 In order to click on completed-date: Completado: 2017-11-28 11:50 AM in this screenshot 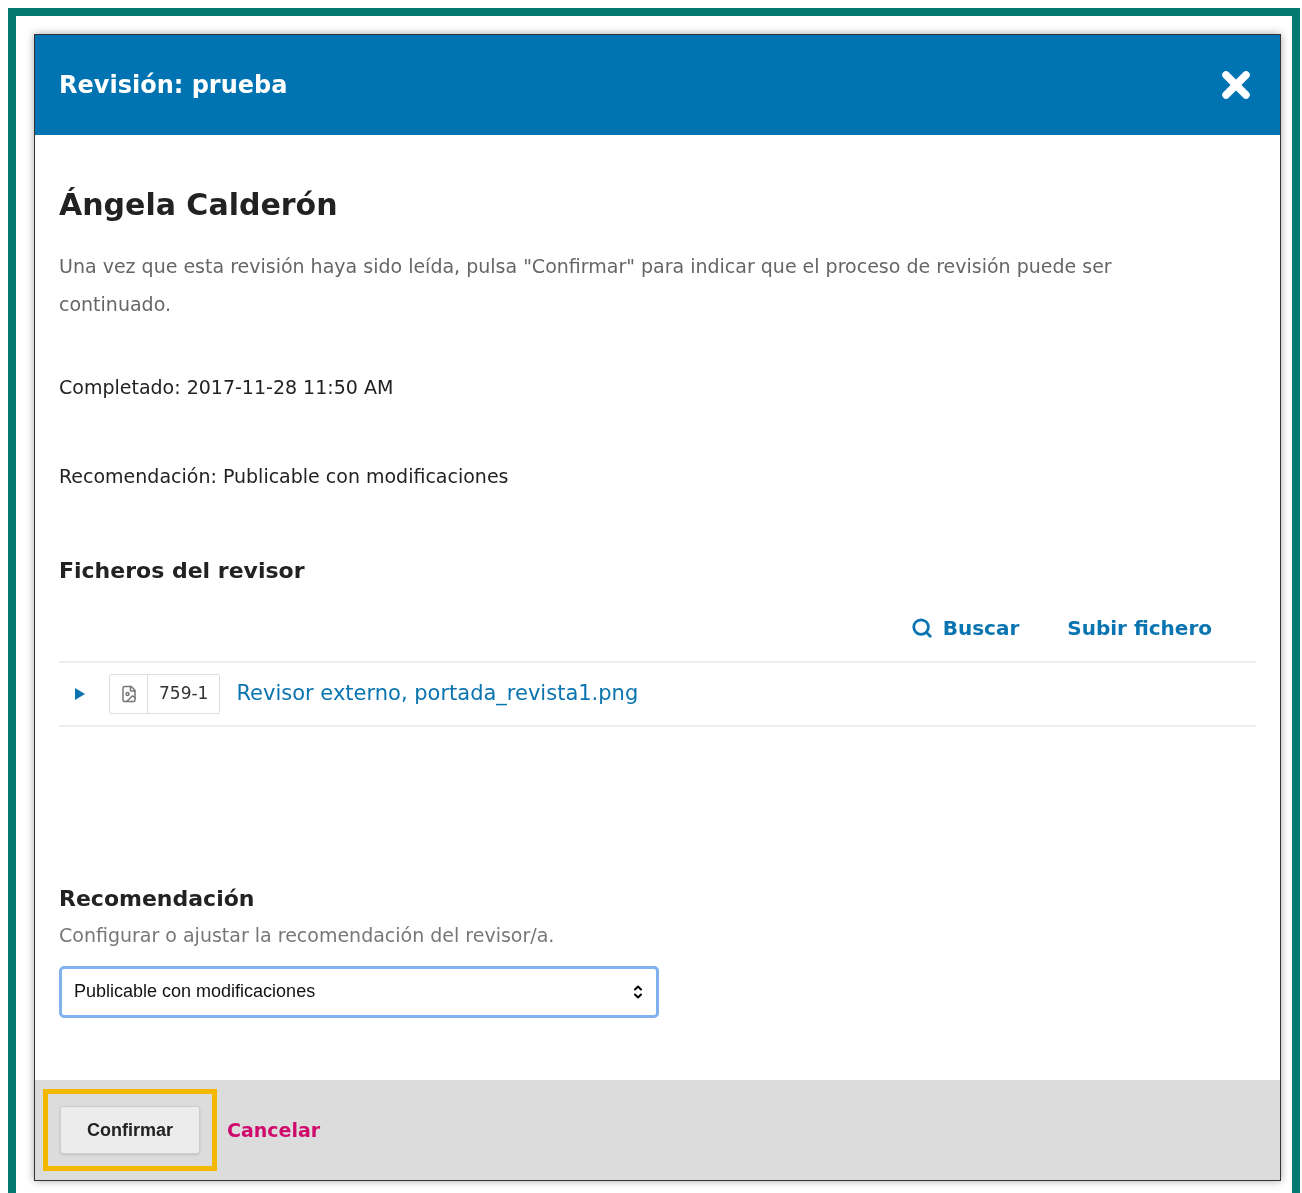, I will do `click(227, 387)`.